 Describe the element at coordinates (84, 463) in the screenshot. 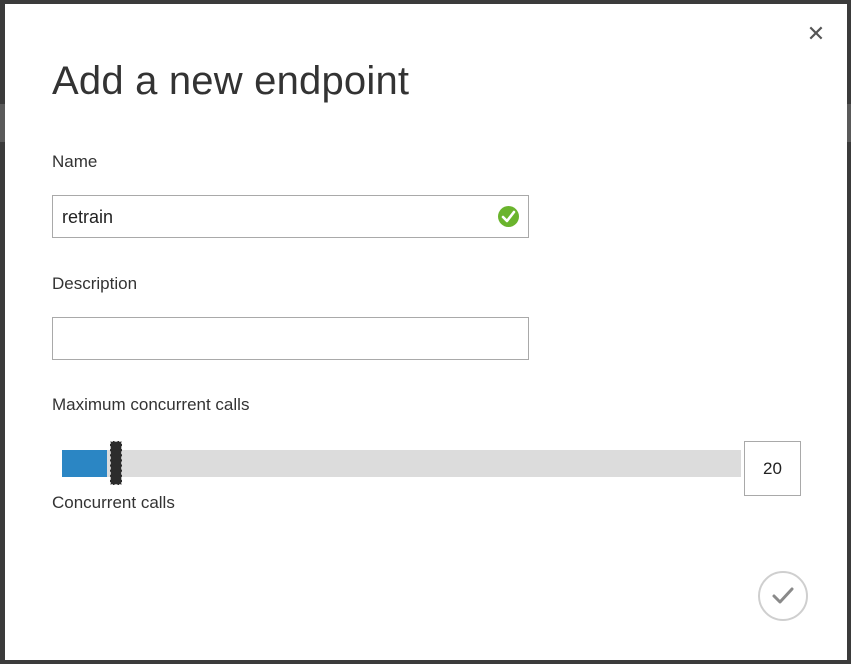

I see `concurrency-slider-fill` at that location.